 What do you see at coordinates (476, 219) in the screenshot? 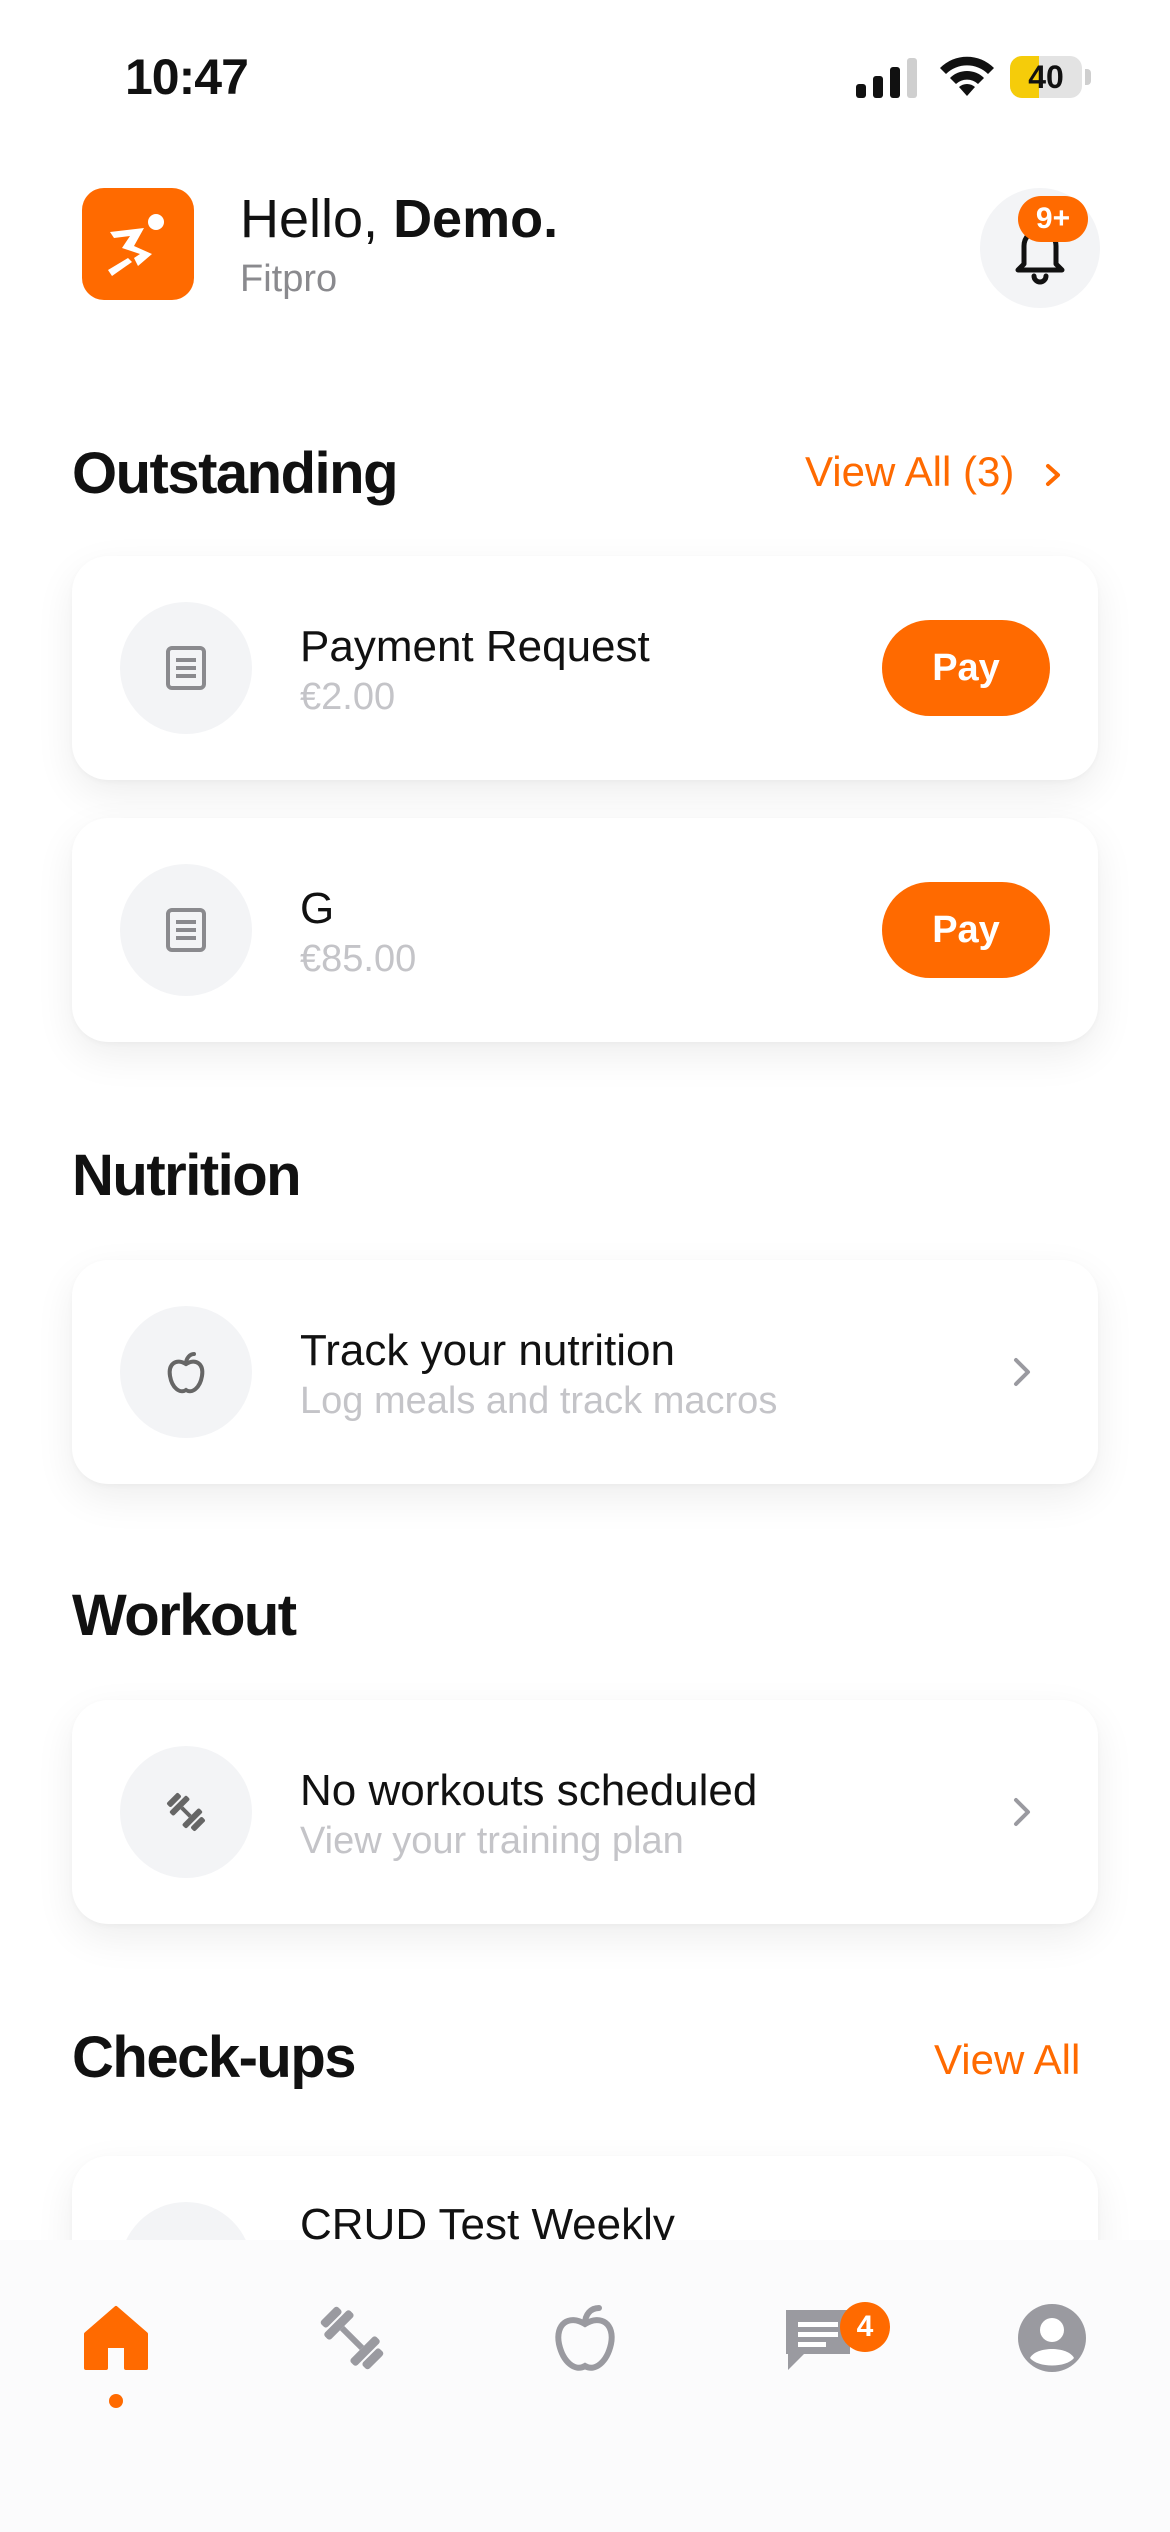
I see `user-name: Demo.` at bounding box center [476, 219].